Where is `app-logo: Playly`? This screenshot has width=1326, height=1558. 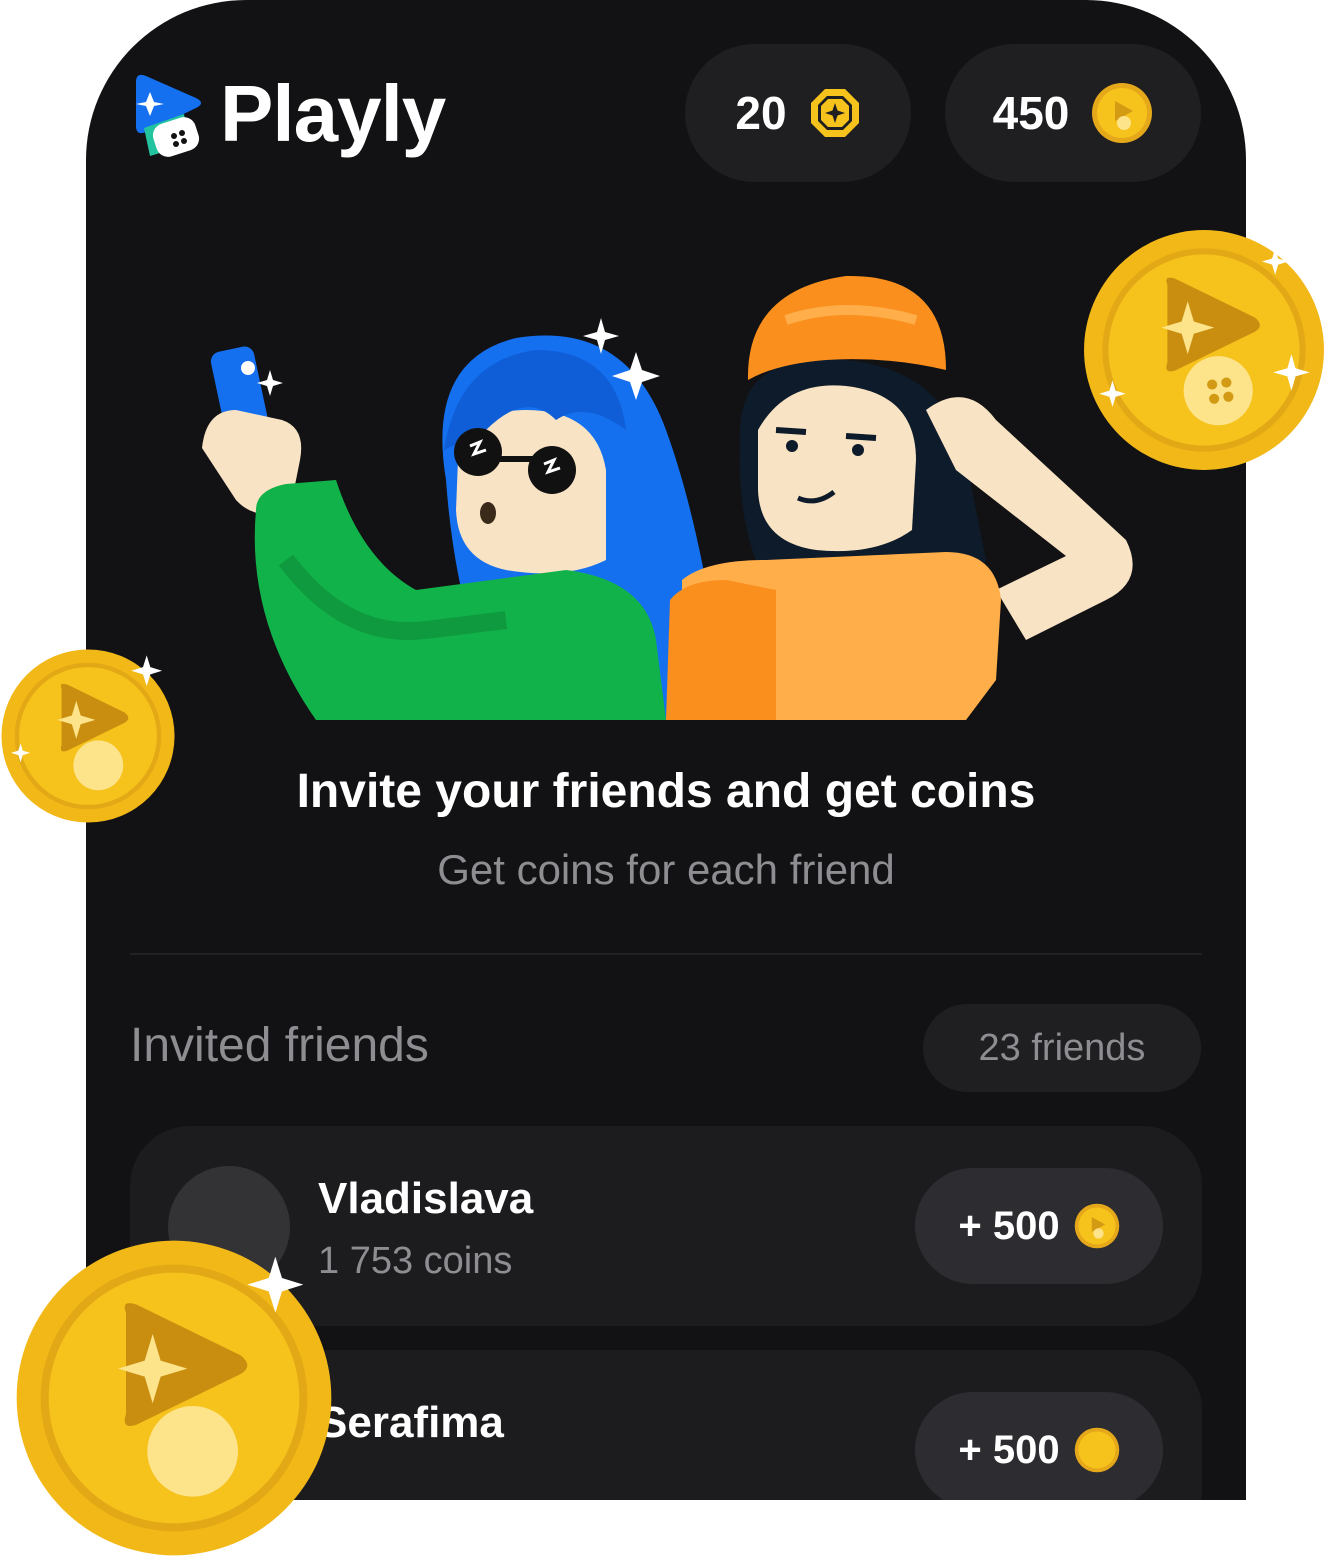
app-logo: Playly is located at coordinates (288, 114).